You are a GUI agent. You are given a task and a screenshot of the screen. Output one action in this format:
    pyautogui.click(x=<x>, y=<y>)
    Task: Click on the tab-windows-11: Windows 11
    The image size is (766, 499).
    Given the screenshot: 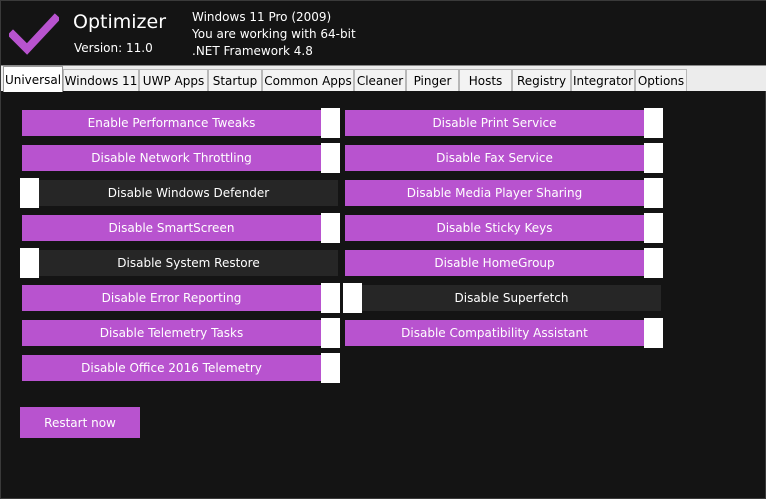 What is the action you would take?
    pyautogui.click(x=101, y=80)
    